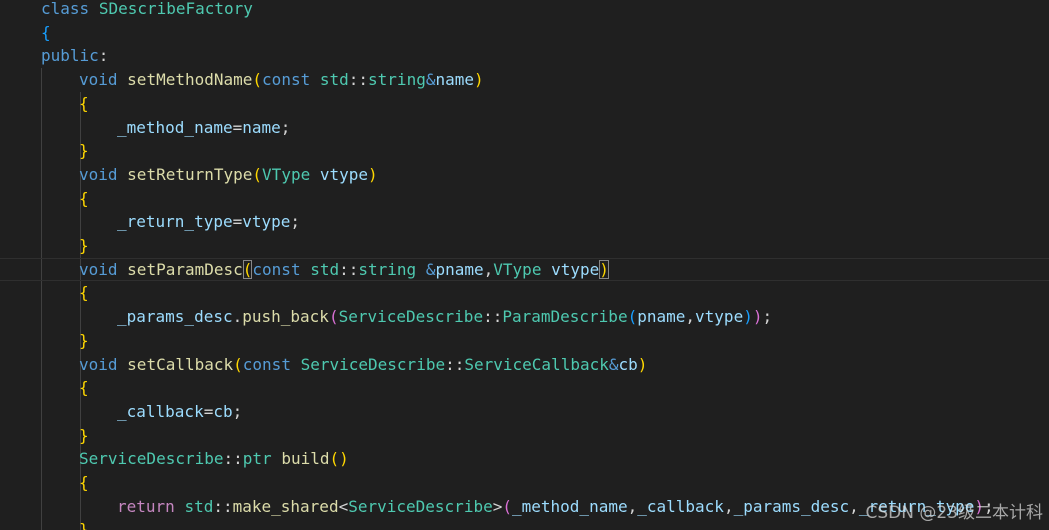 The height and width of the screenshot is (530, 1049). What do you see at coordinates (175, 9) in the screenshot?
I see `code-token: SDescribeFactory` at bounding box center [175, 9].